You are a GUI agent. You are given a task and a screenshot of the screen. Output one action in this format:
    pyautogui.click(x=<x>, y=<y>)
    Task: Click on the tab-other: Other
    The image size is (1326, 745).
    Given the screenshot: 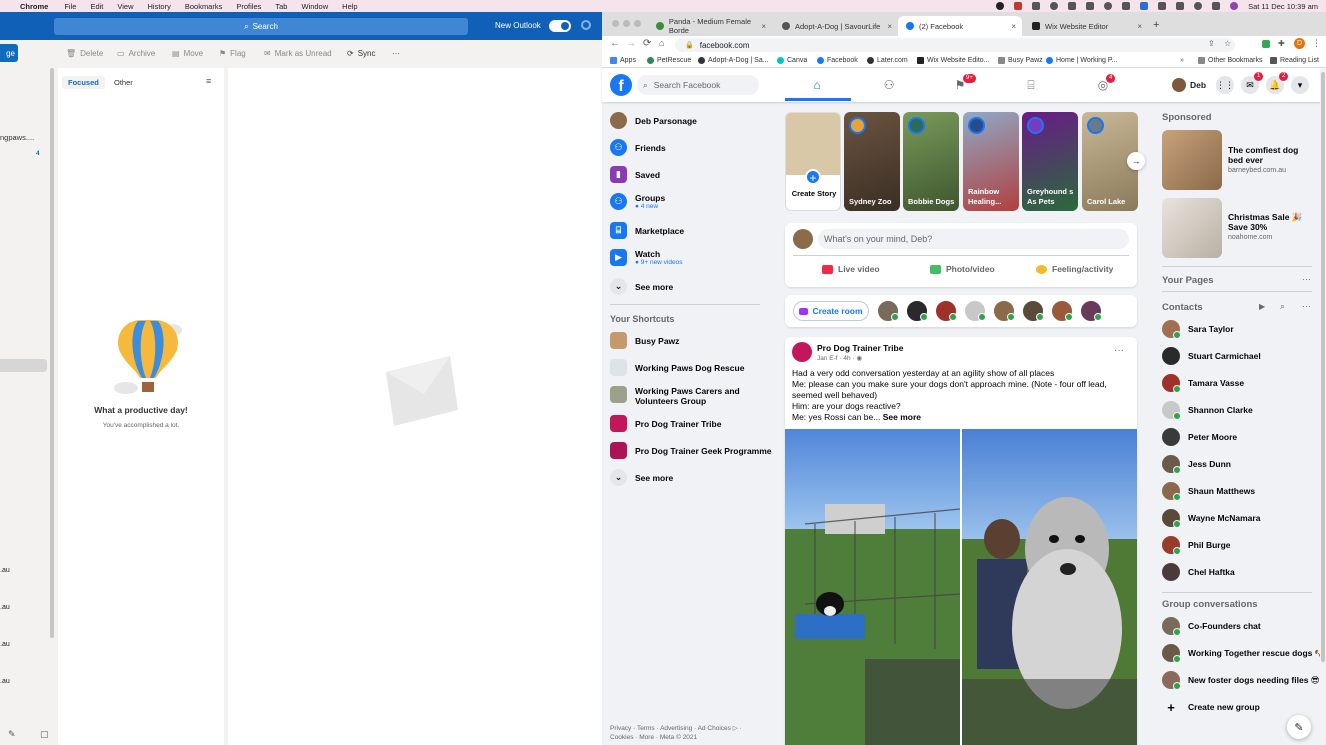 What is the action you would take?
    pyautogui.click(x=123, y=82)
    